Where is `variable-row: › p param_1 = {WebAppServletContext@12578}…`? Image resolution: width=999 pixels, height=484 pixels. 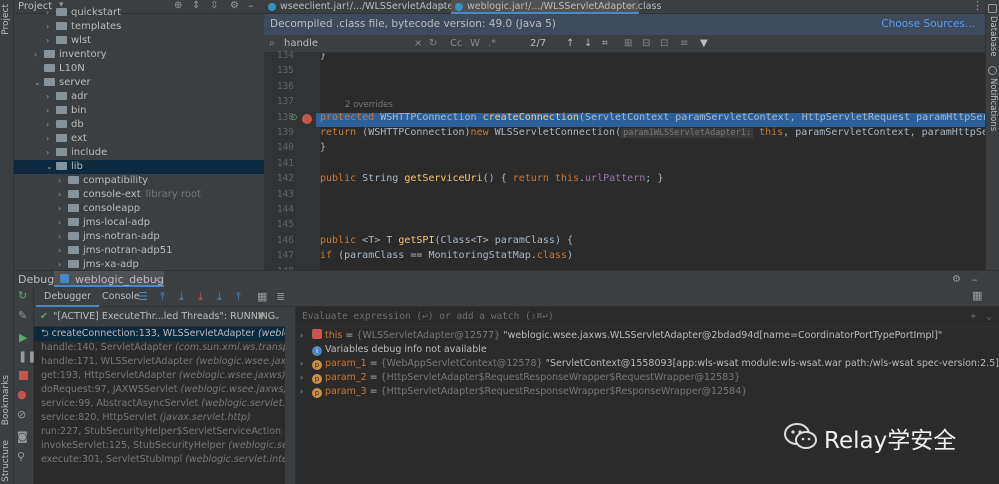
variable-row: › p param_1 = {WebAppServletContext@12578}… is located at coordinates (649, 364).